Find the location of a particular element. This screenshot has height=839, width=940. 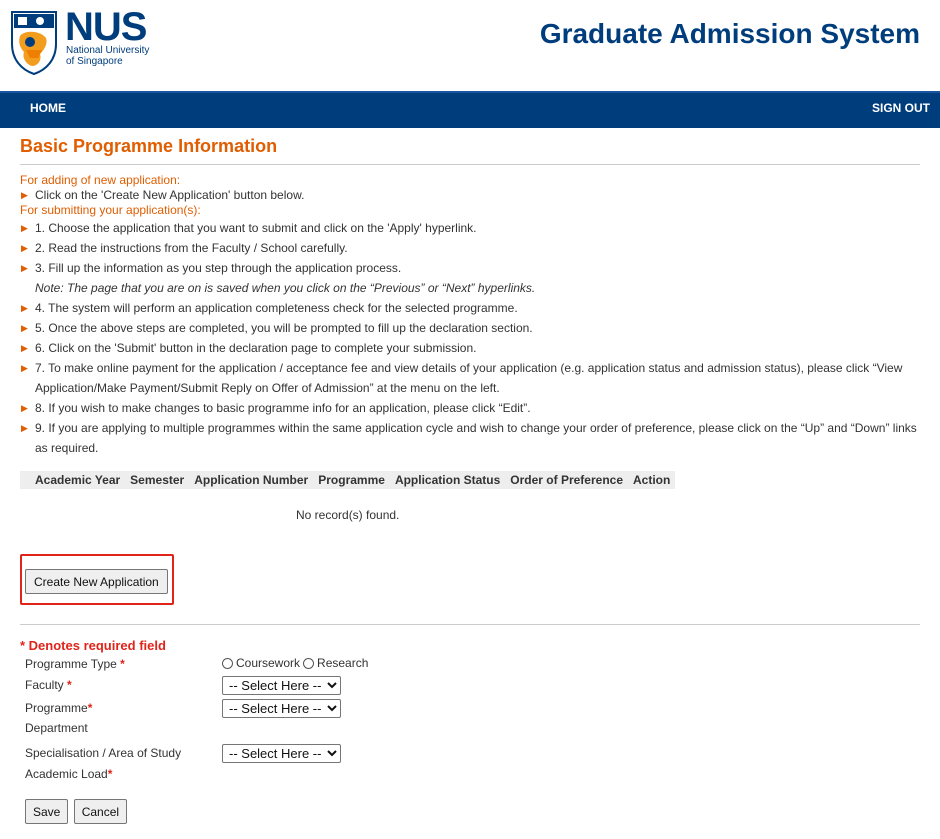

academic-load-label: Academic Load* is located at coordinates (68, 774).